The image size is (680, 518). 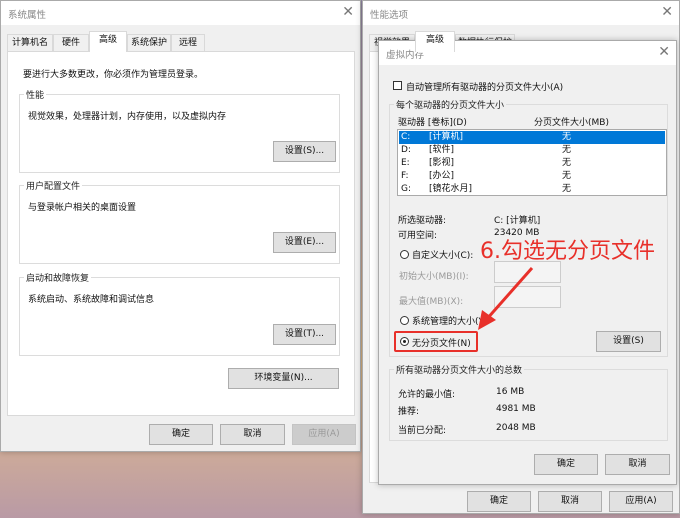 What do you see at coordinates (422, 431) in the screenshot?
I see `current-allocated-label: 当前已分配:` at bounding box center [422, 431].